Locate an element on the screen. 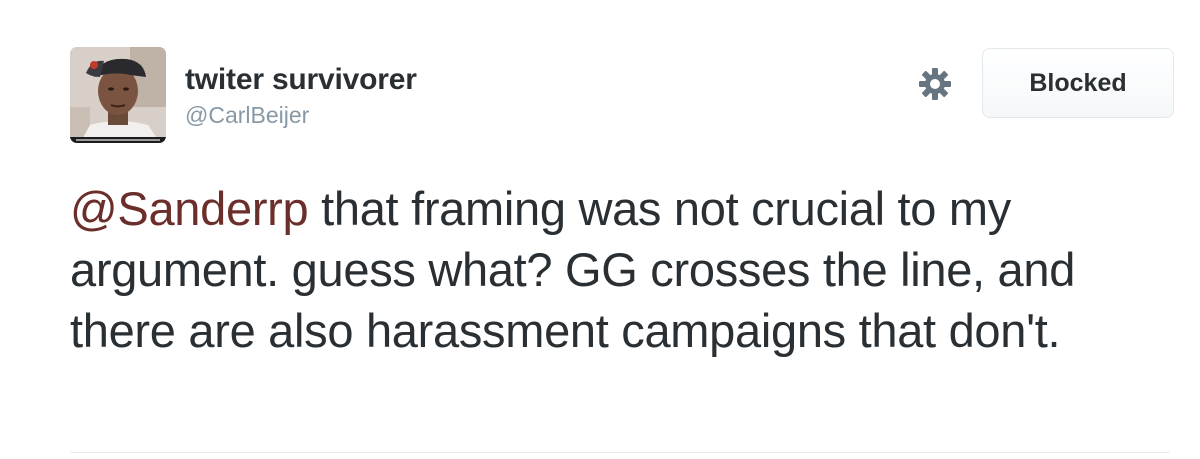  user-handle: @CarlBeijer is located at coordinates (301, 115).